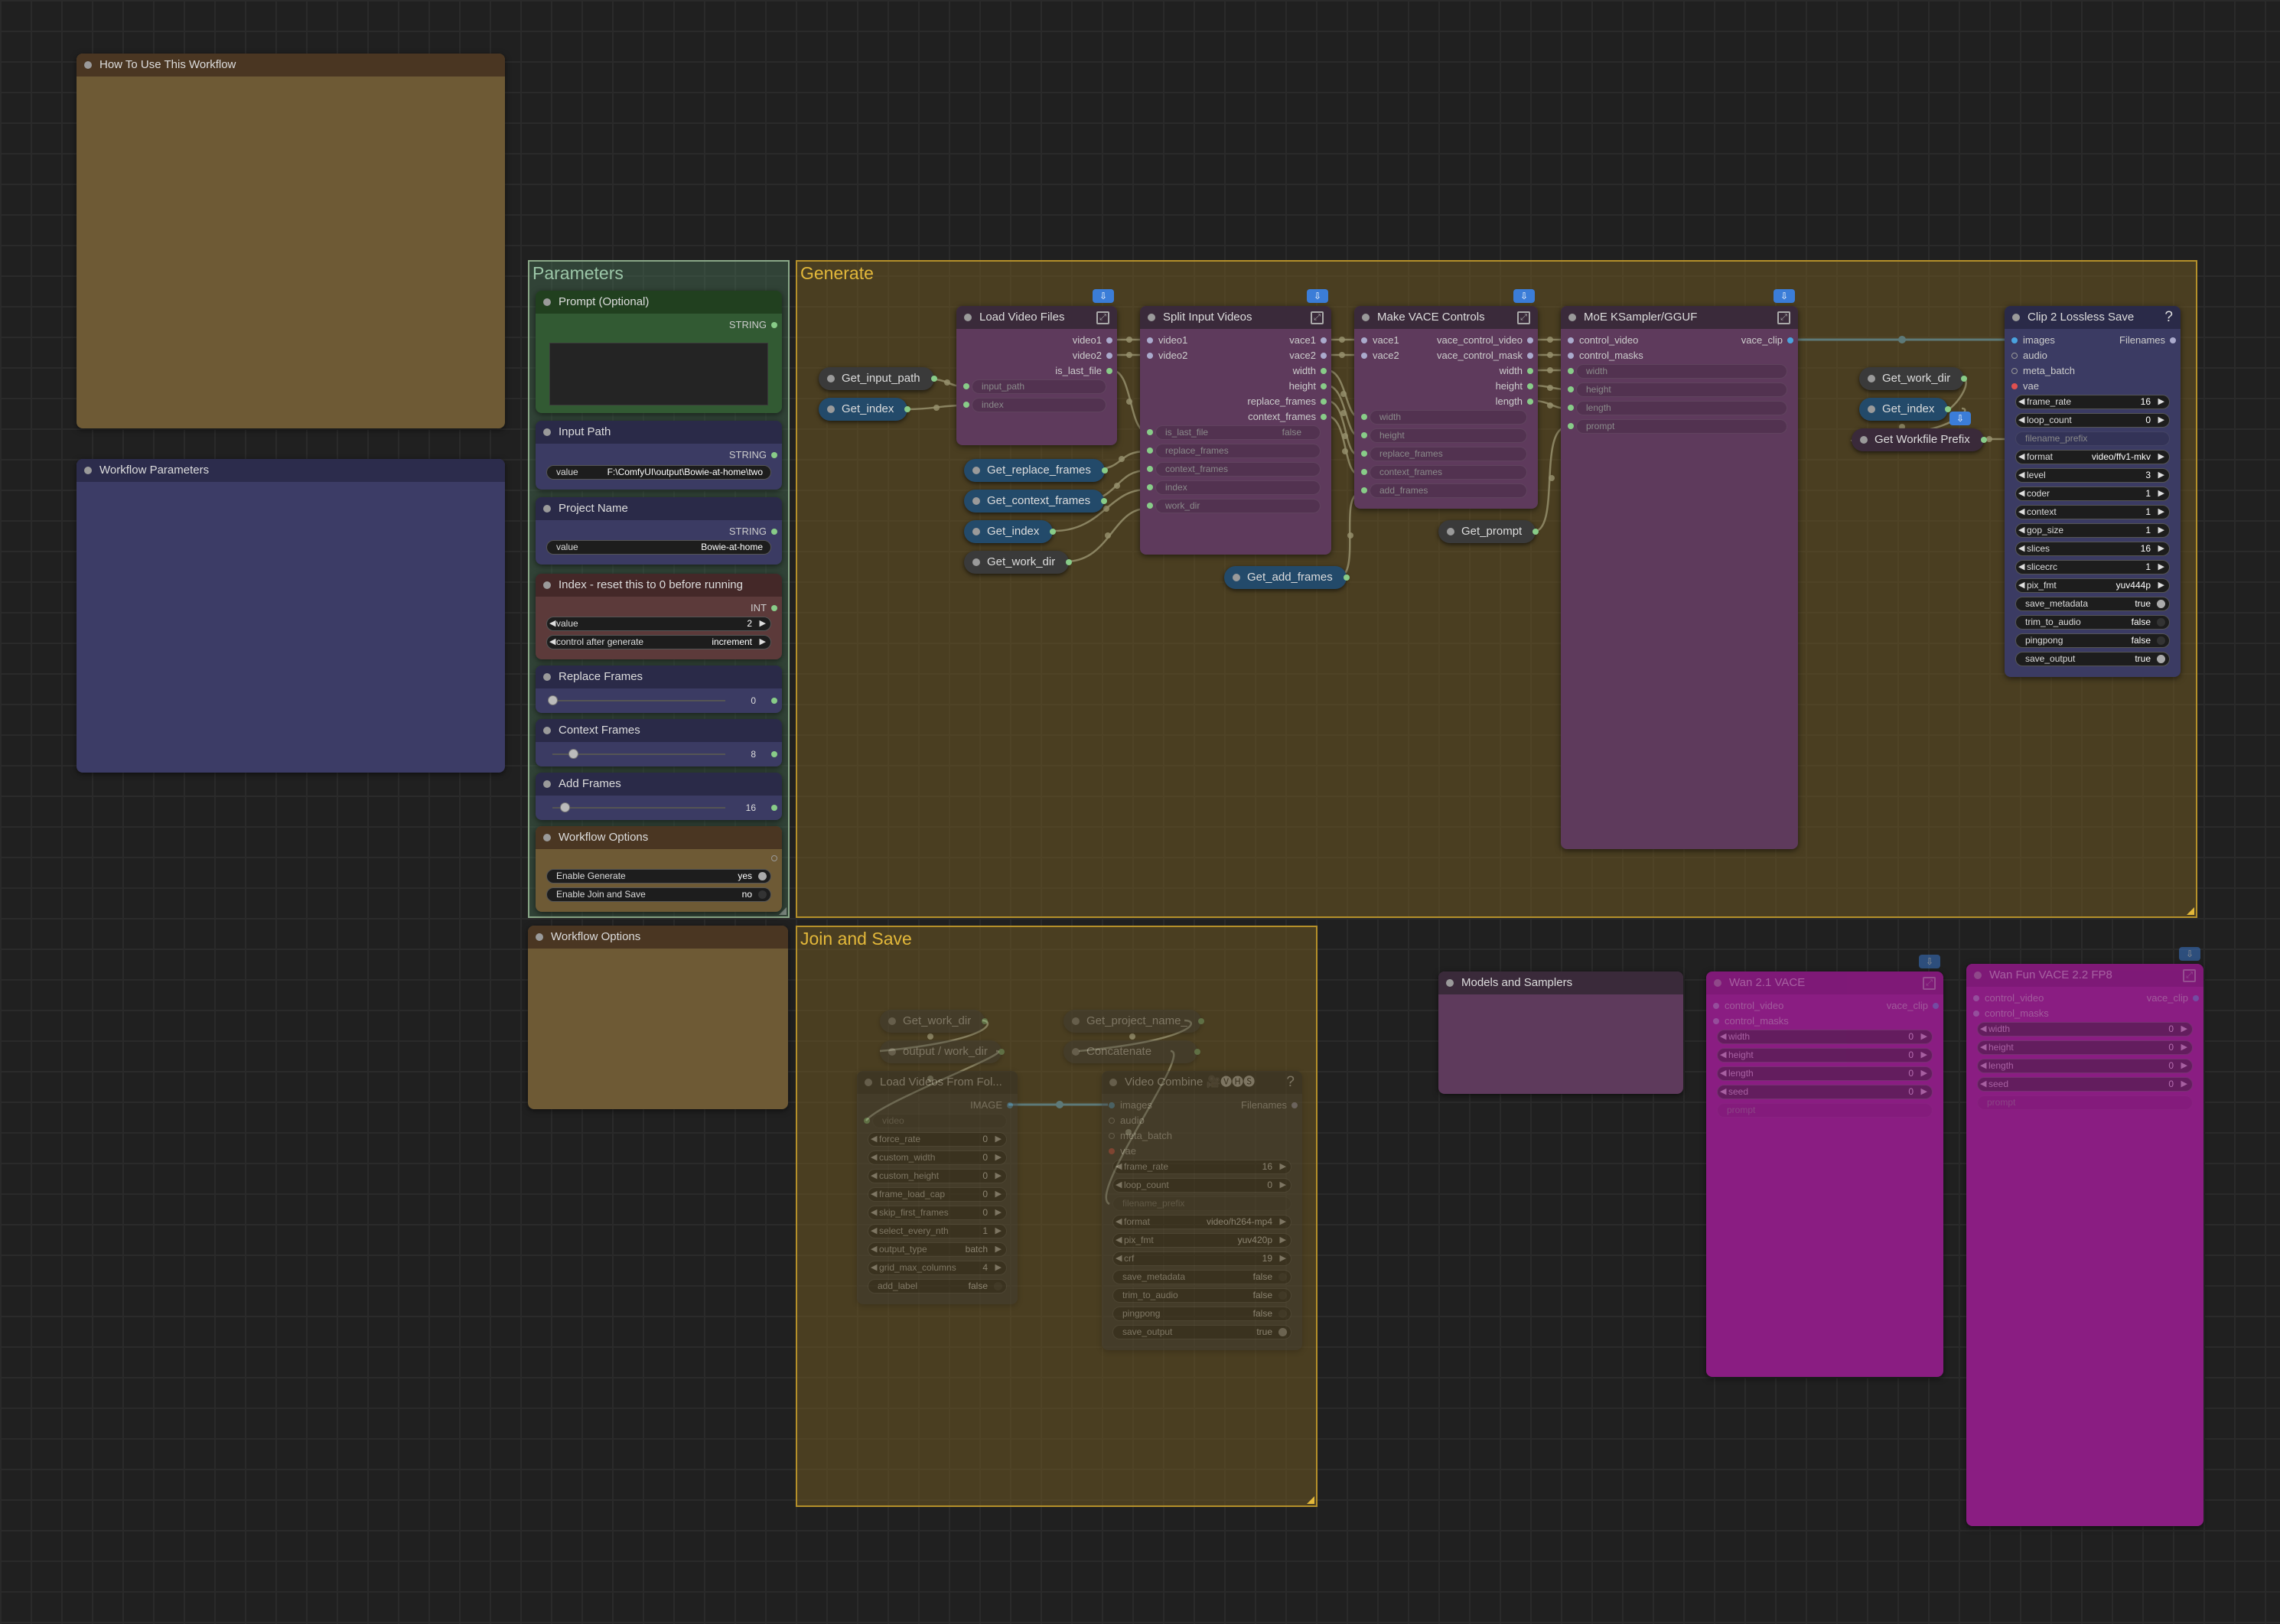 This screenshot has width=2280, height=1624. I want to click on custom-height-widget: ◀ custom_height ▶ 0, so click(937, 1176).